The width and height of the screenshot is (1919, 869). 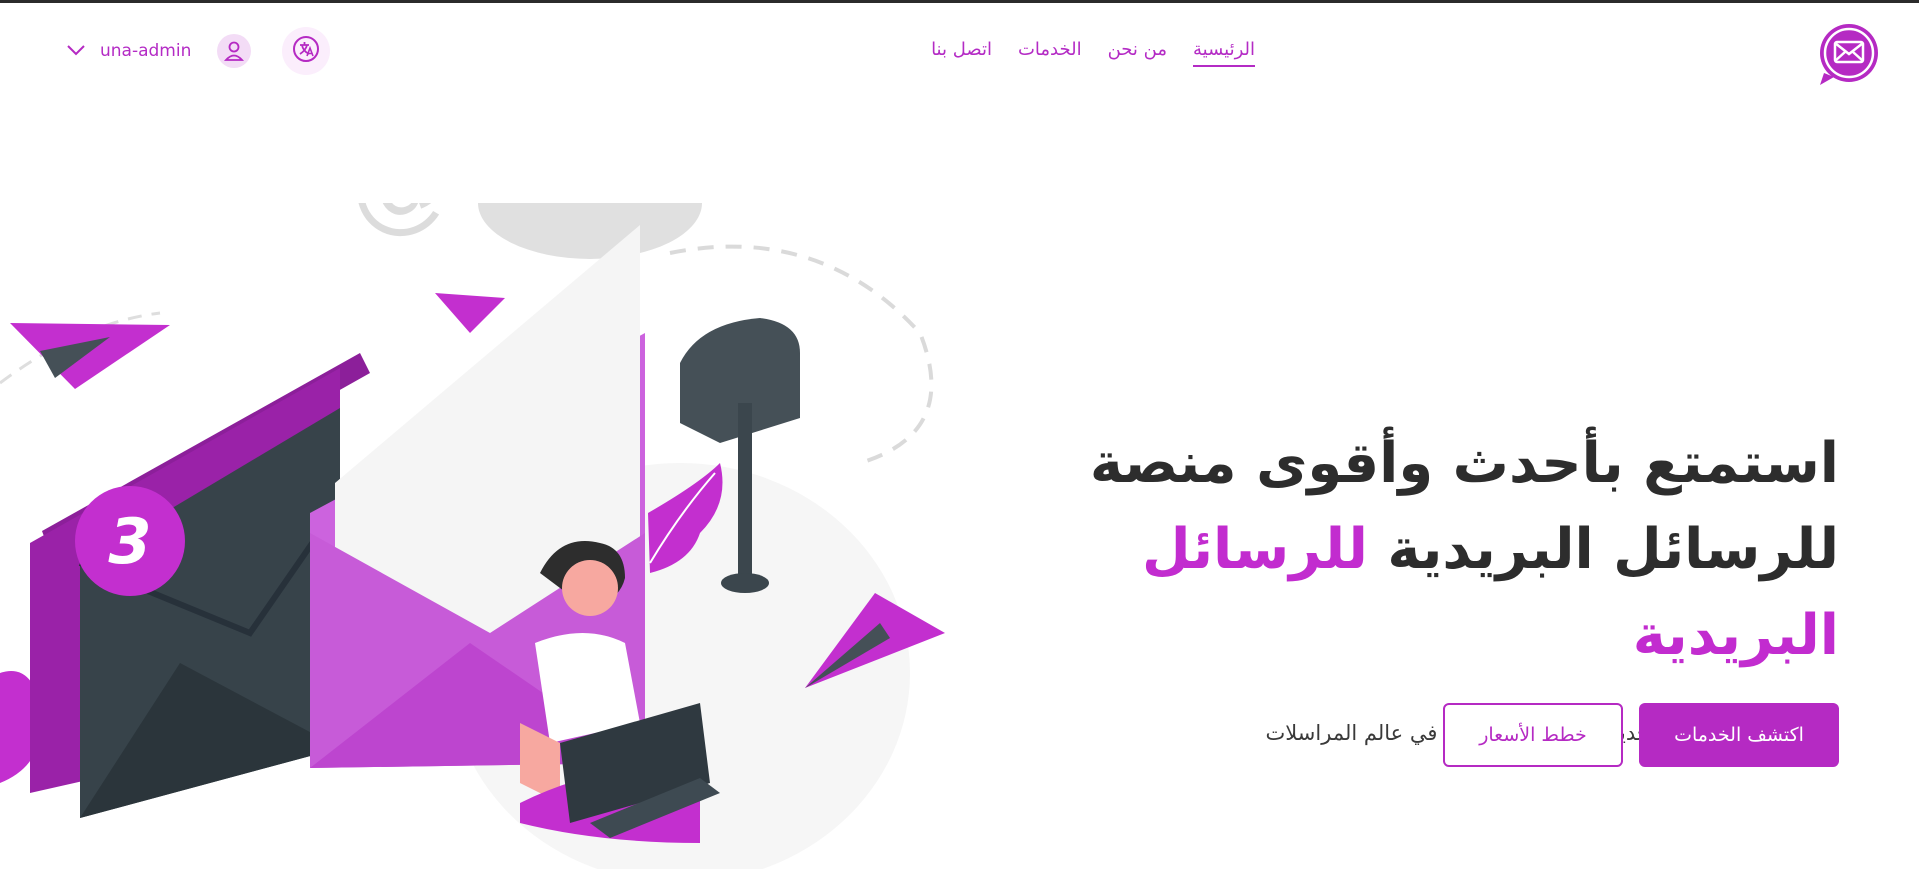 I want to click on main-nav: الرئيسية من نحن الخدمات اتصل بنا, so click(x=1075, y=53).